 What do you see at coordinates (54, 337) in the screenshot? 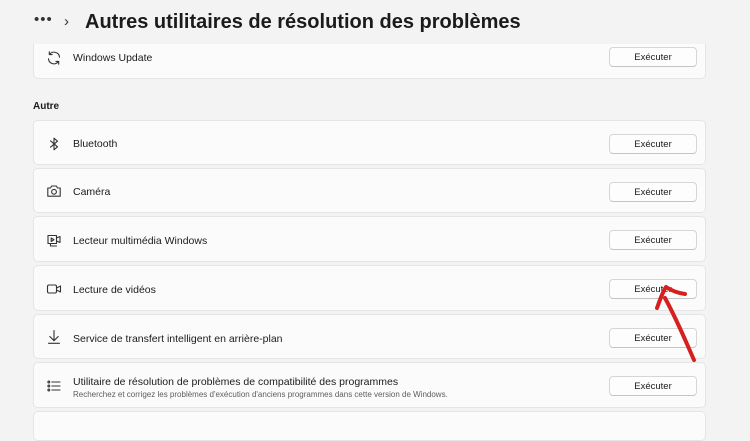
I see `download-arrow-icon` at bounding box center [54, 337].